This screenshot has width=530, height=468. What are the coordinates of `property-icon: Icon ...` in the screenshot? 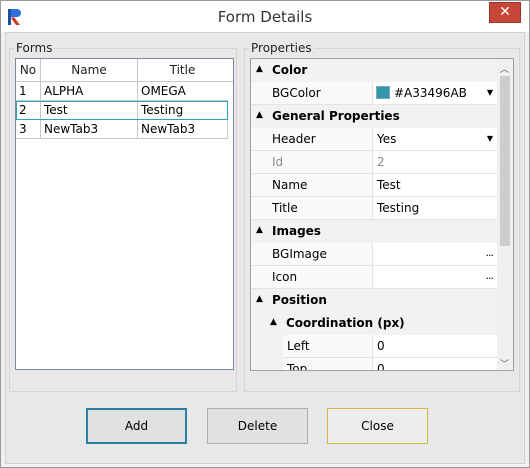 It's located at (374, 277).